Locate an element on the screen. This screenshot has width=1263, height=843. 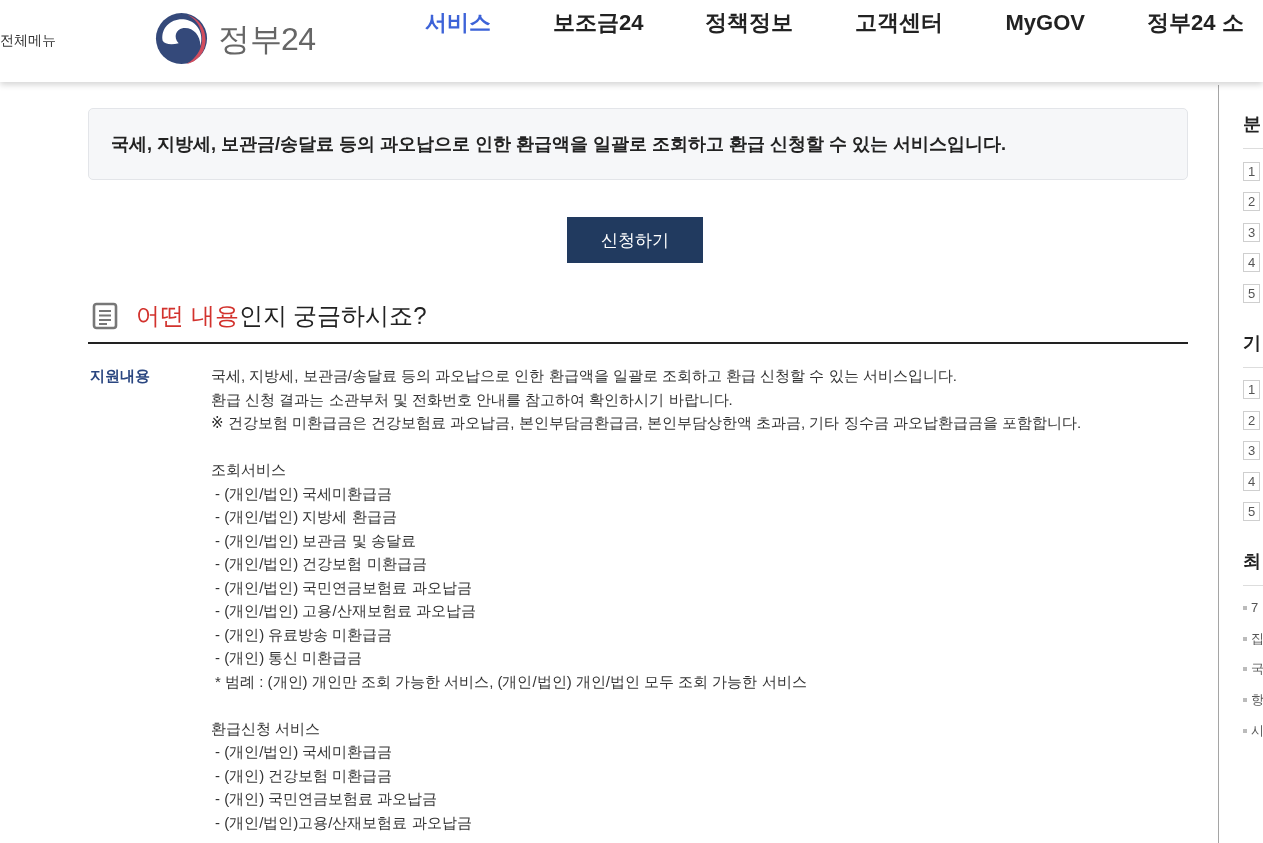
group-title: 환급신청 서비스 is located at coordinates (266, 728).